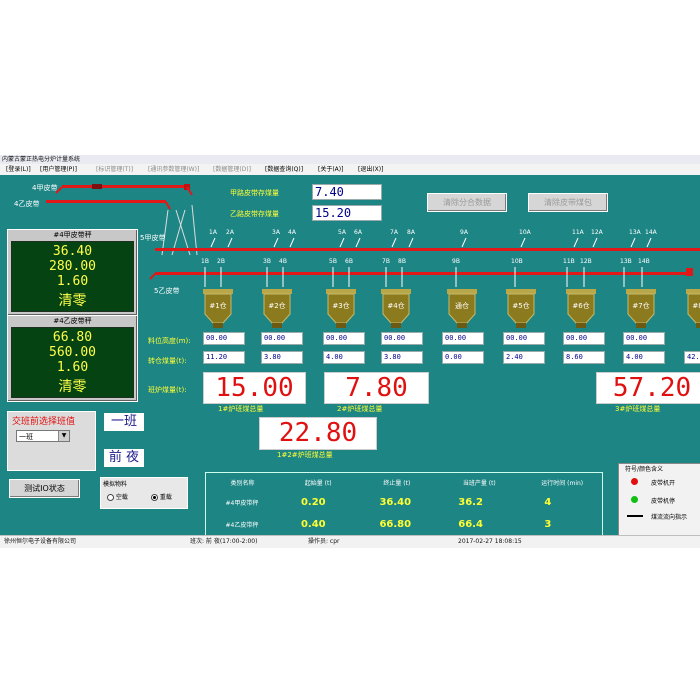 This screenshot has width=700, height=700. I want to click on boiler3-label: 3#炉班煤总量, so click(638, 409).